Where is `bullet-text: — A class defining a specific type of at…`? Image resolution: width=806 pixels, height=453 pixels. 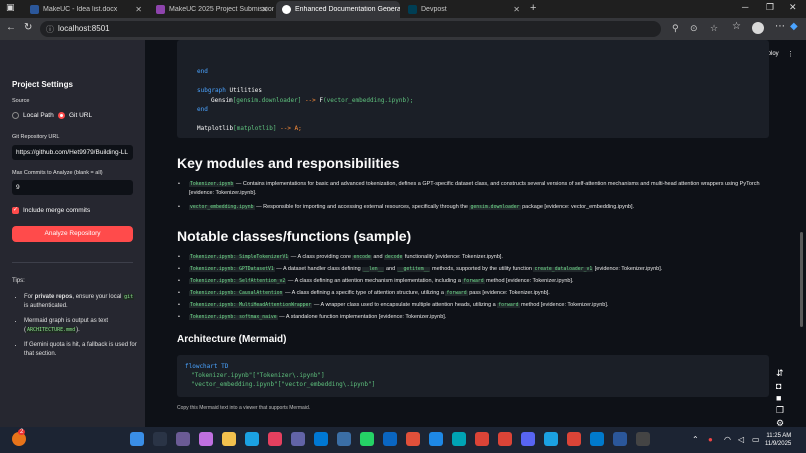
bullet-text: — A class defining a specific type of at… is located at coordinates (364, 293).